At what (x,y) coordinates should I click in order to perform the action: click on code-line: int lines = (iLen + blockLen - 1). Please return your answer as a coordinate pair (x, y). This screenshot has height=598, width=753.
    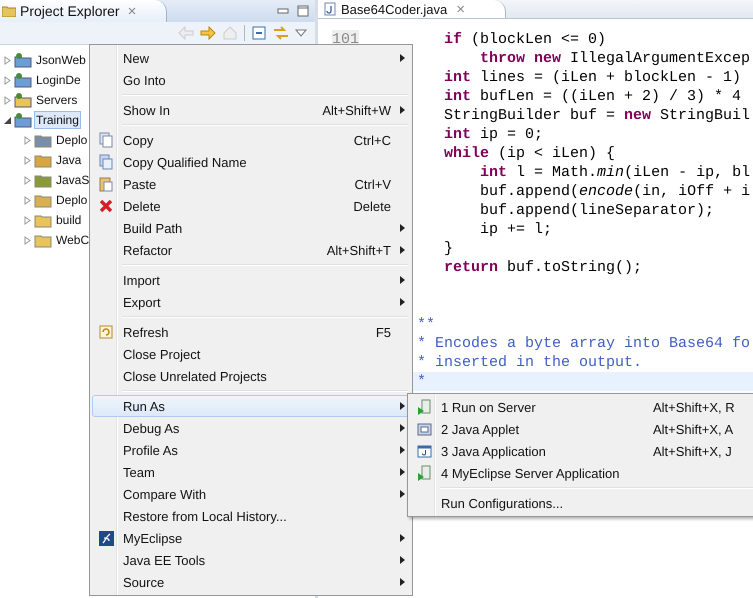
    Looking at the image, I should click on (593, 77).